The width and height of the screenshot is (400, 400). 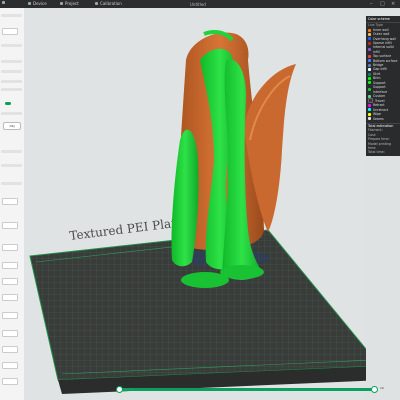 I want to click on layer-slider-start-handle, so click(x=119, y=389).